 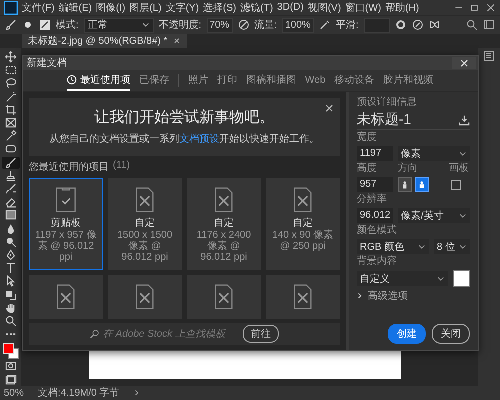 I want to click on opacity-field: 70%, so click(x=219, y=25).